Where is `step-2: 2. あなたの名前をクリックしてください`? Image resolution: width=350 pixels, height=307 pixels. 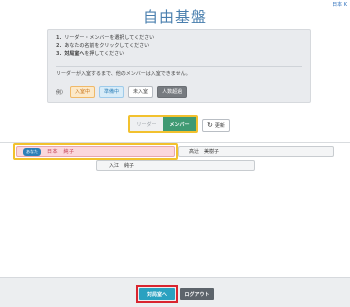
step-2: 2. あなたの名前をクリックしてください is located at coordinates (103, 46).